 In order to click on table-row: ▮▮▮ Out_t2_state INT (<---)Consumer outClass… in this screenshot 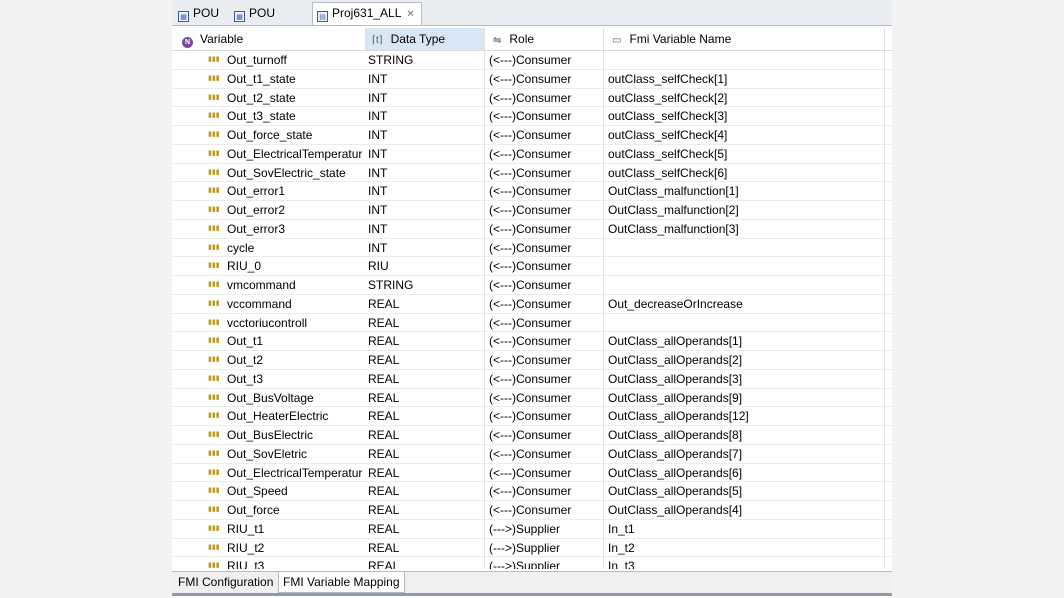, I will do `click(532, 98)`.